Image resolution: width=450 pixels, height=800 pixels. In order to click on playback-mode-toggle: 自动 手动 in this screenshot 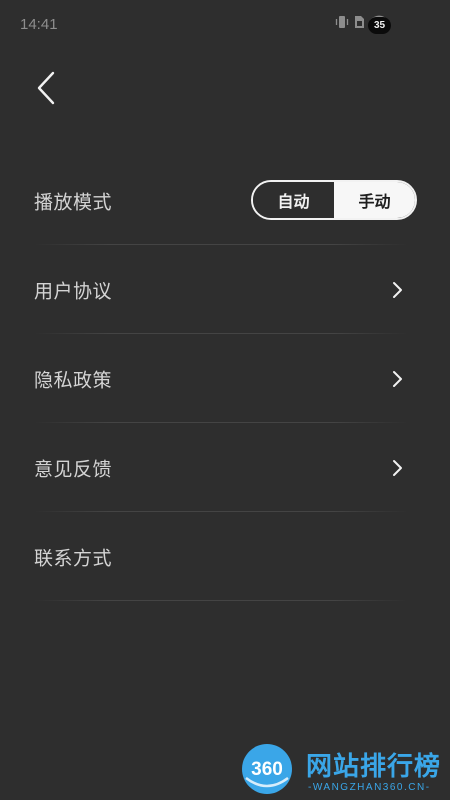, I will do `click(334, 200)`.